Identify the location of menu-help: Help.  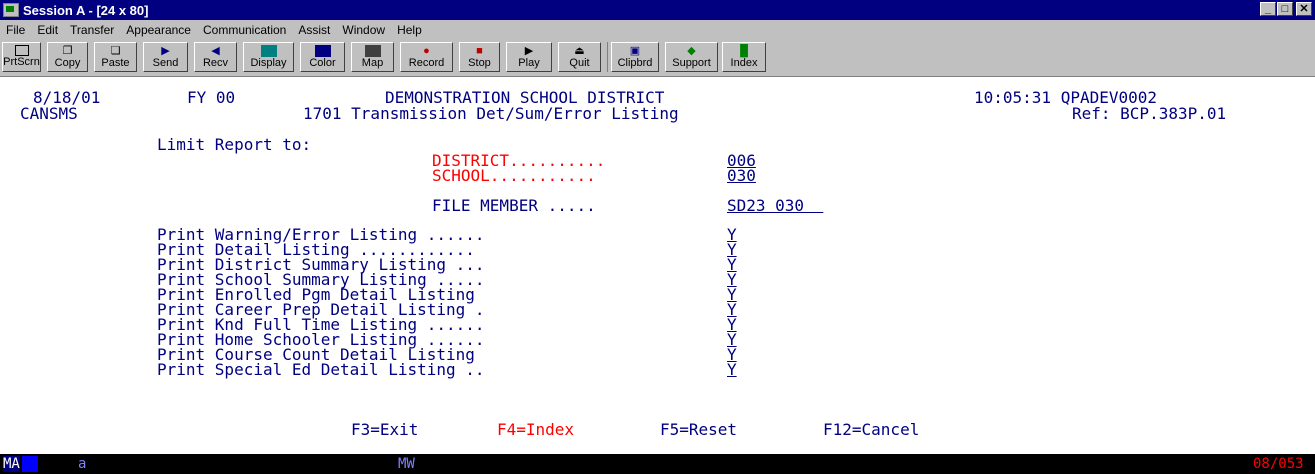
(409, 30).